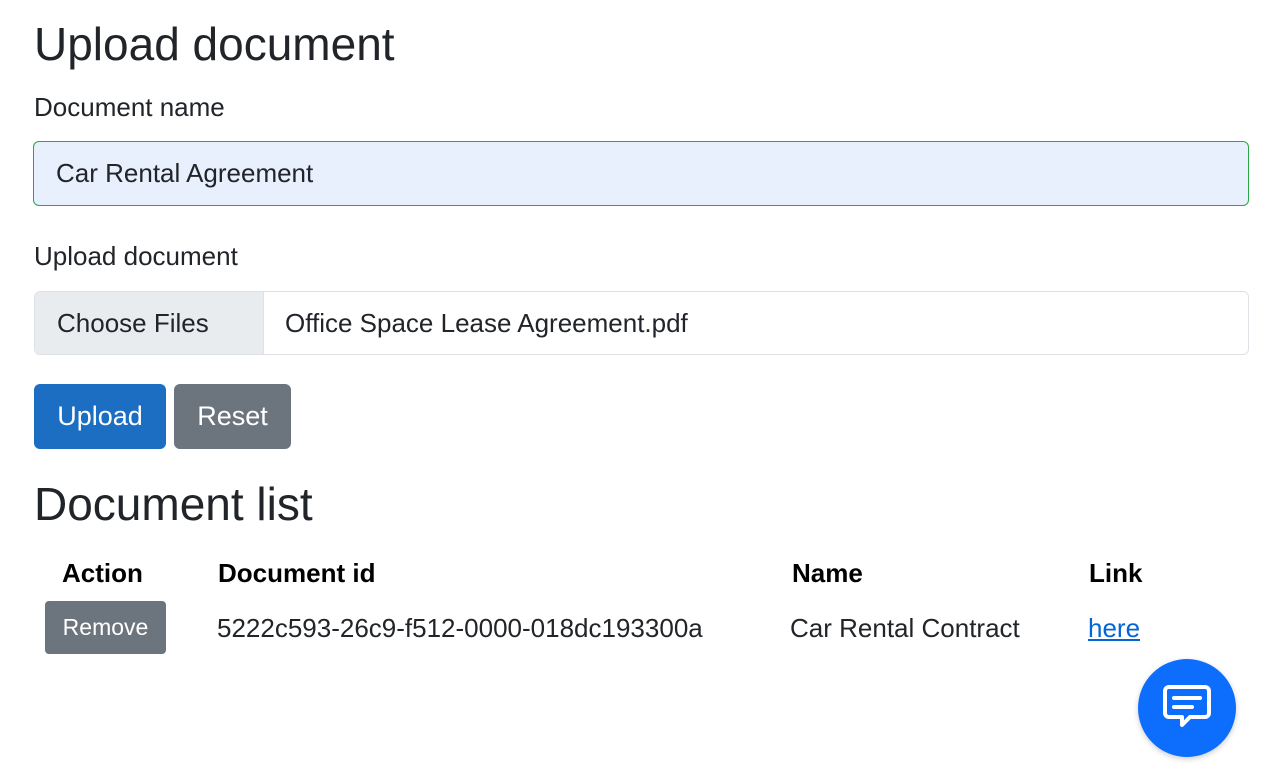 The height and width of the screenshot is (775, 1269). Describe the element at coordinates (460, 628) in the screenshot. I see `document-id-cell: 5222c593-26c9-f512-0000-018dc193300a` at that location.